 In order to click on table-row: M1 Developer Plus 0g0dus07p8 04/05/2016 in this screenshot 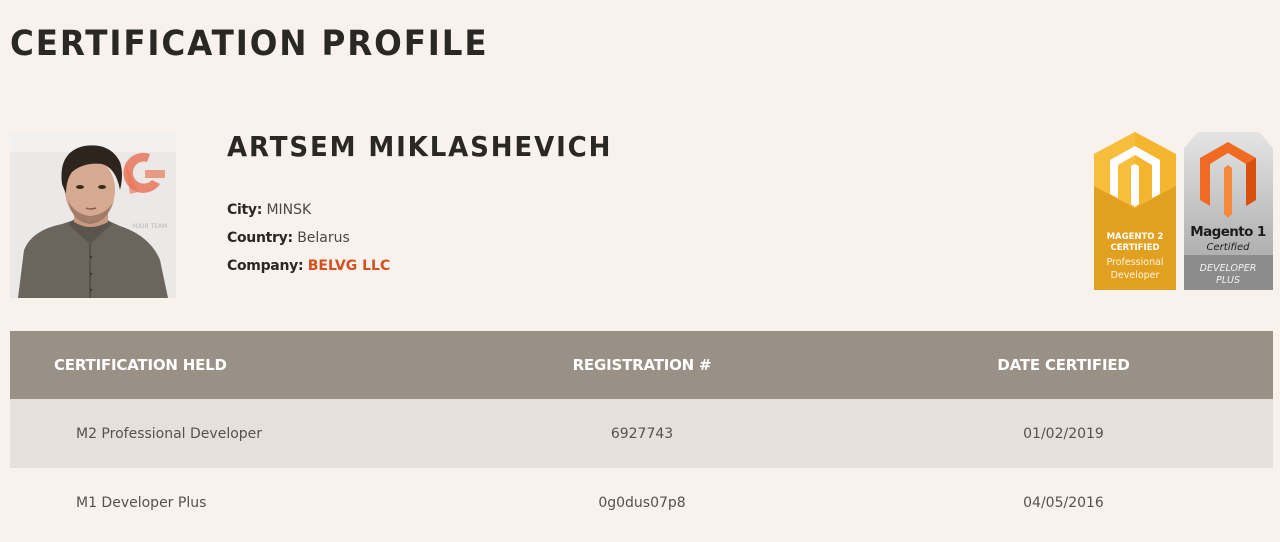, I will do `click(641, 502)`.